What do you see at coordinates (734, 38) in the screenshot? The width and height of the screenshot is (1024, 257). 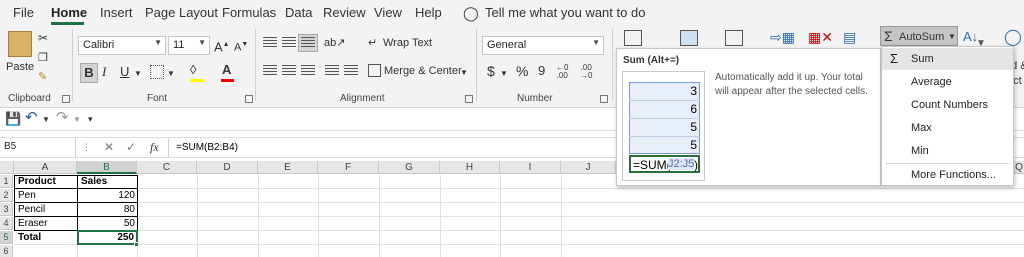 I see `cell-styles-icon` at bounding box center [734, 38].